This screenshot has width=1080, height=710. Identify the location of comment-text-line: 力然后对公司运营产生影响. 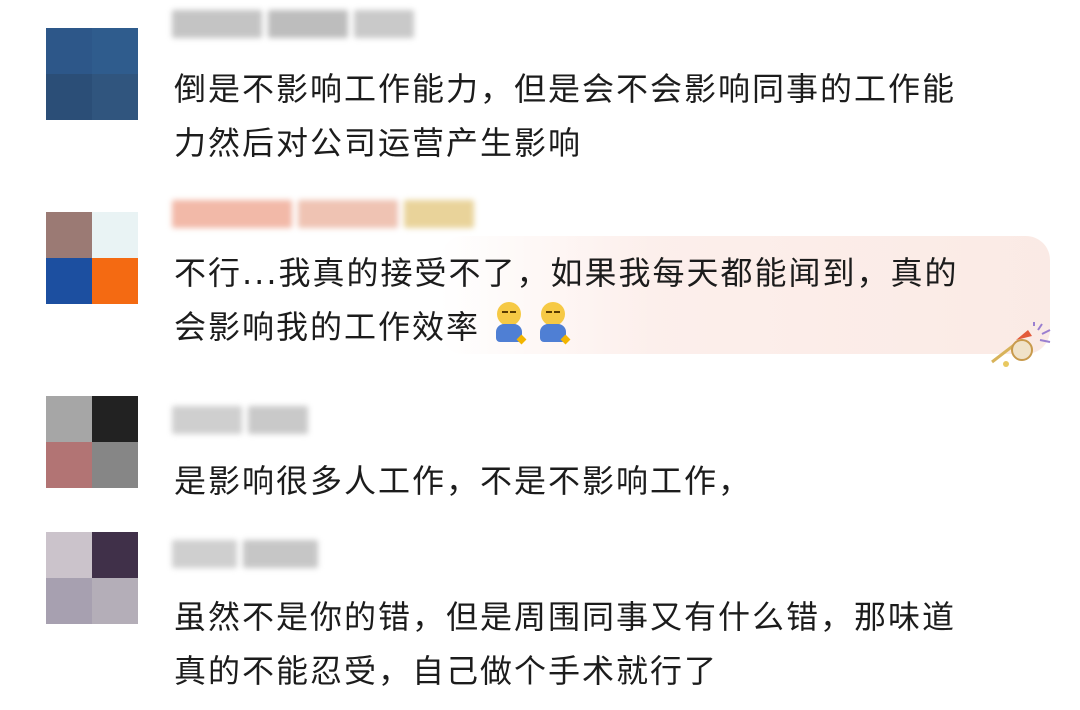
(378, 143).